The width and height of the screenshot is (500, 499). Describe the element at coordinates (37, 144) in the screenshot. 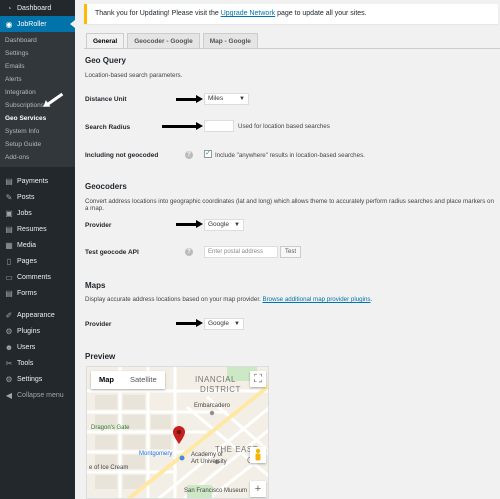

I see `submenu-setup-guide: Setup Guide` at that location.